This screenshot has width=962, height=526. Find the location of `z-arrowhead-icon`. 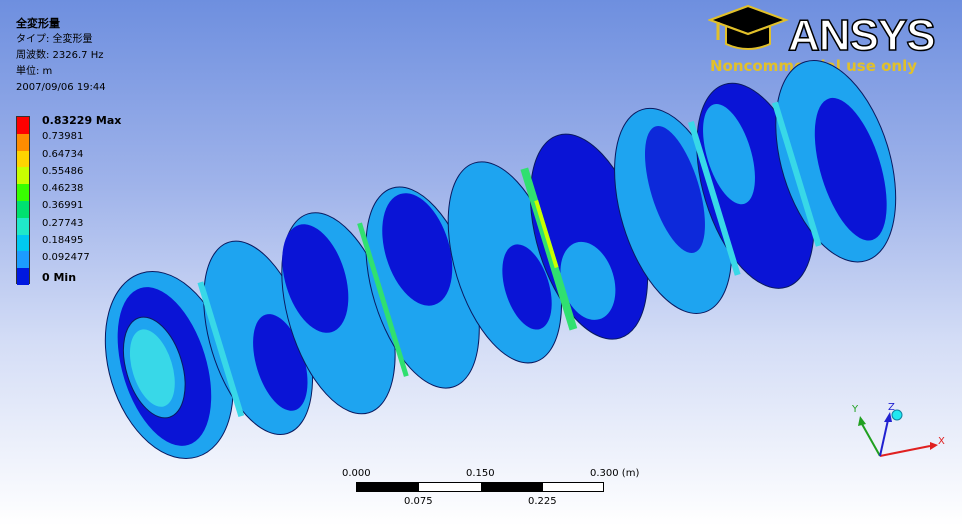

z-arrowhead-icon is located at coordinates (888, 417).